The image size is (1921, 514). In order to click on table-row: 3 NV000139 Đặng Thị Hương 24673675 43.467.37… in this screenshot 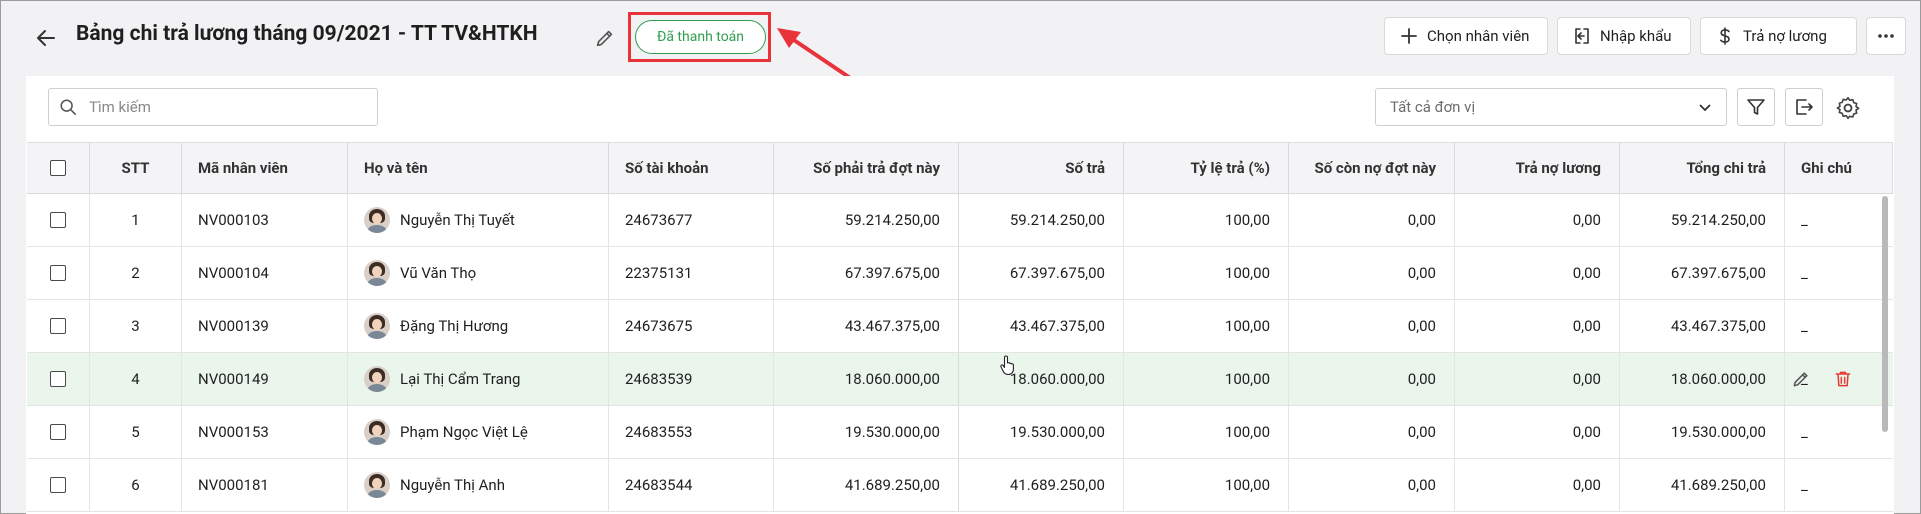, I will do `click(960, 326)`.